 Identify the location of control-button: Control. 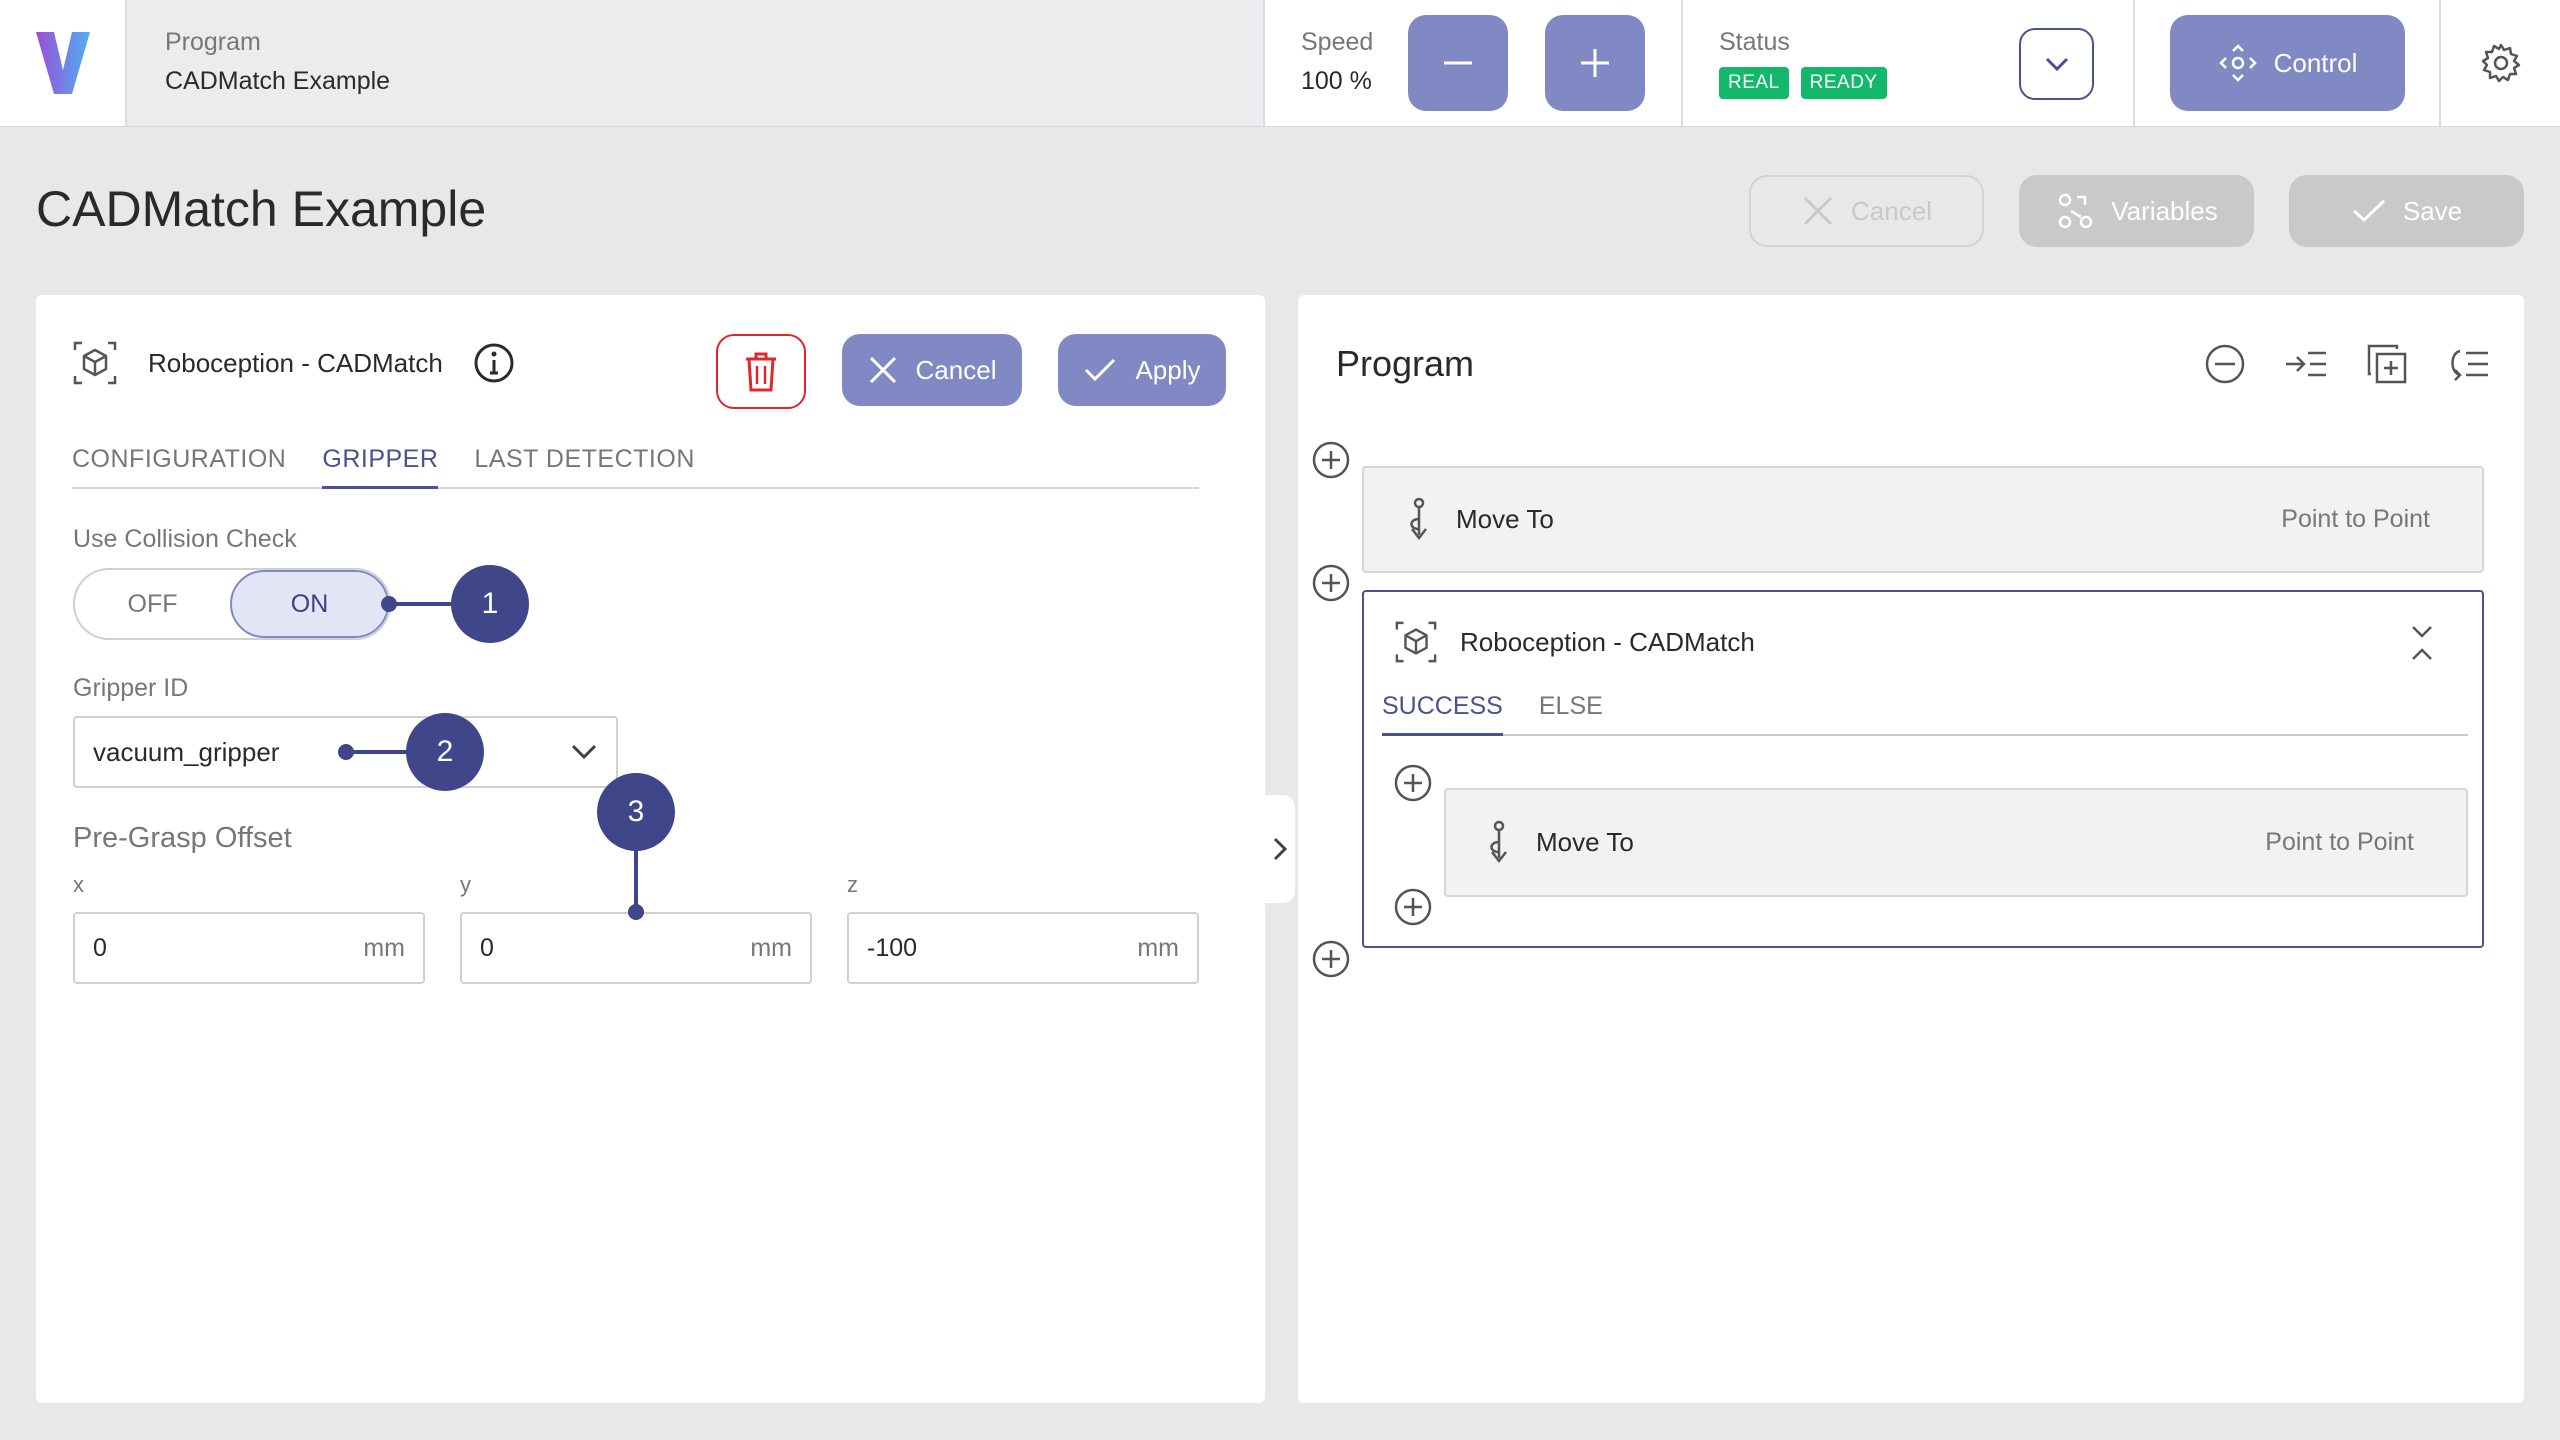
(2287, 63).